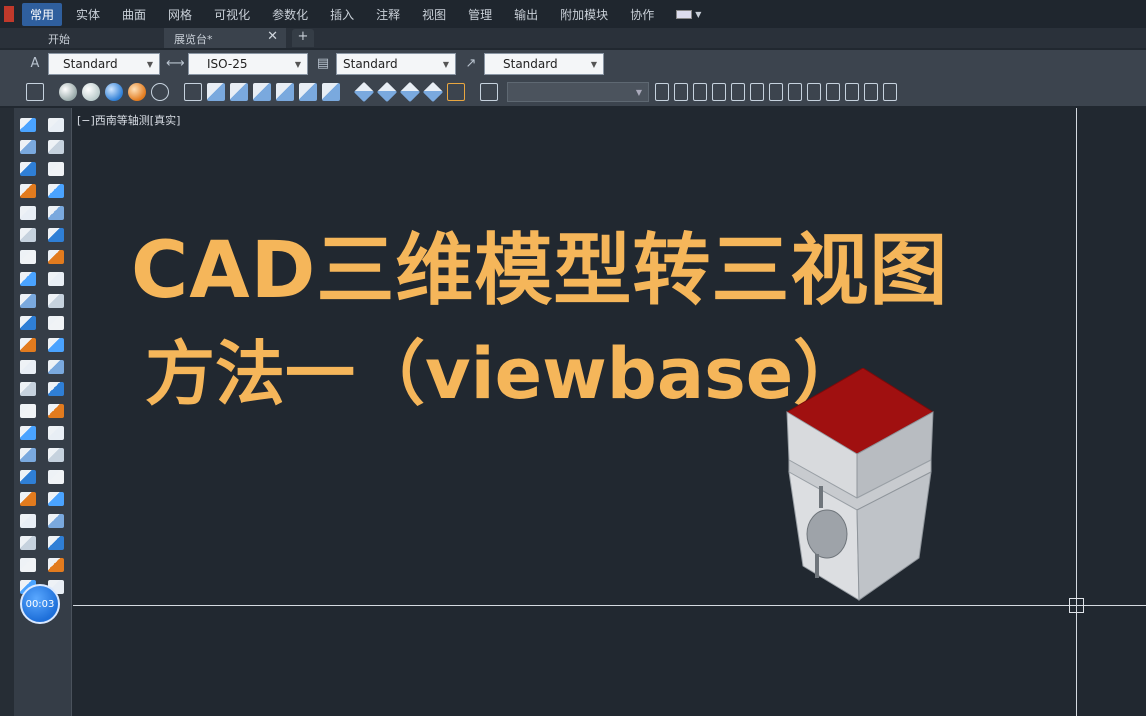 Image resolution: width=1146 pixels, height=716 pixels. What do you see at coordinates (303, 38) in the screenshot?
I see `new-tab-button: +` at bounding box center [303, 38].